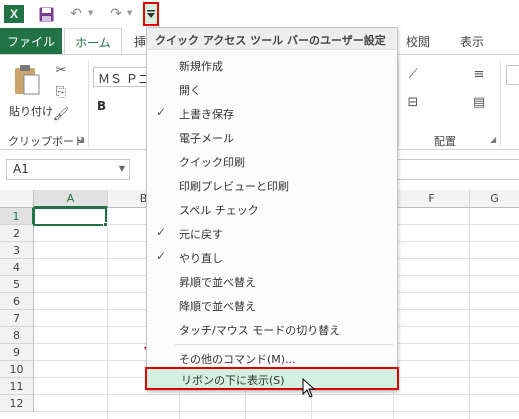 This screenshot has width=519, height=419. What do you see at coordinates (17, 335) in the screenshot?
I see `row-header-8: 8` at bounding box center [17, 335].